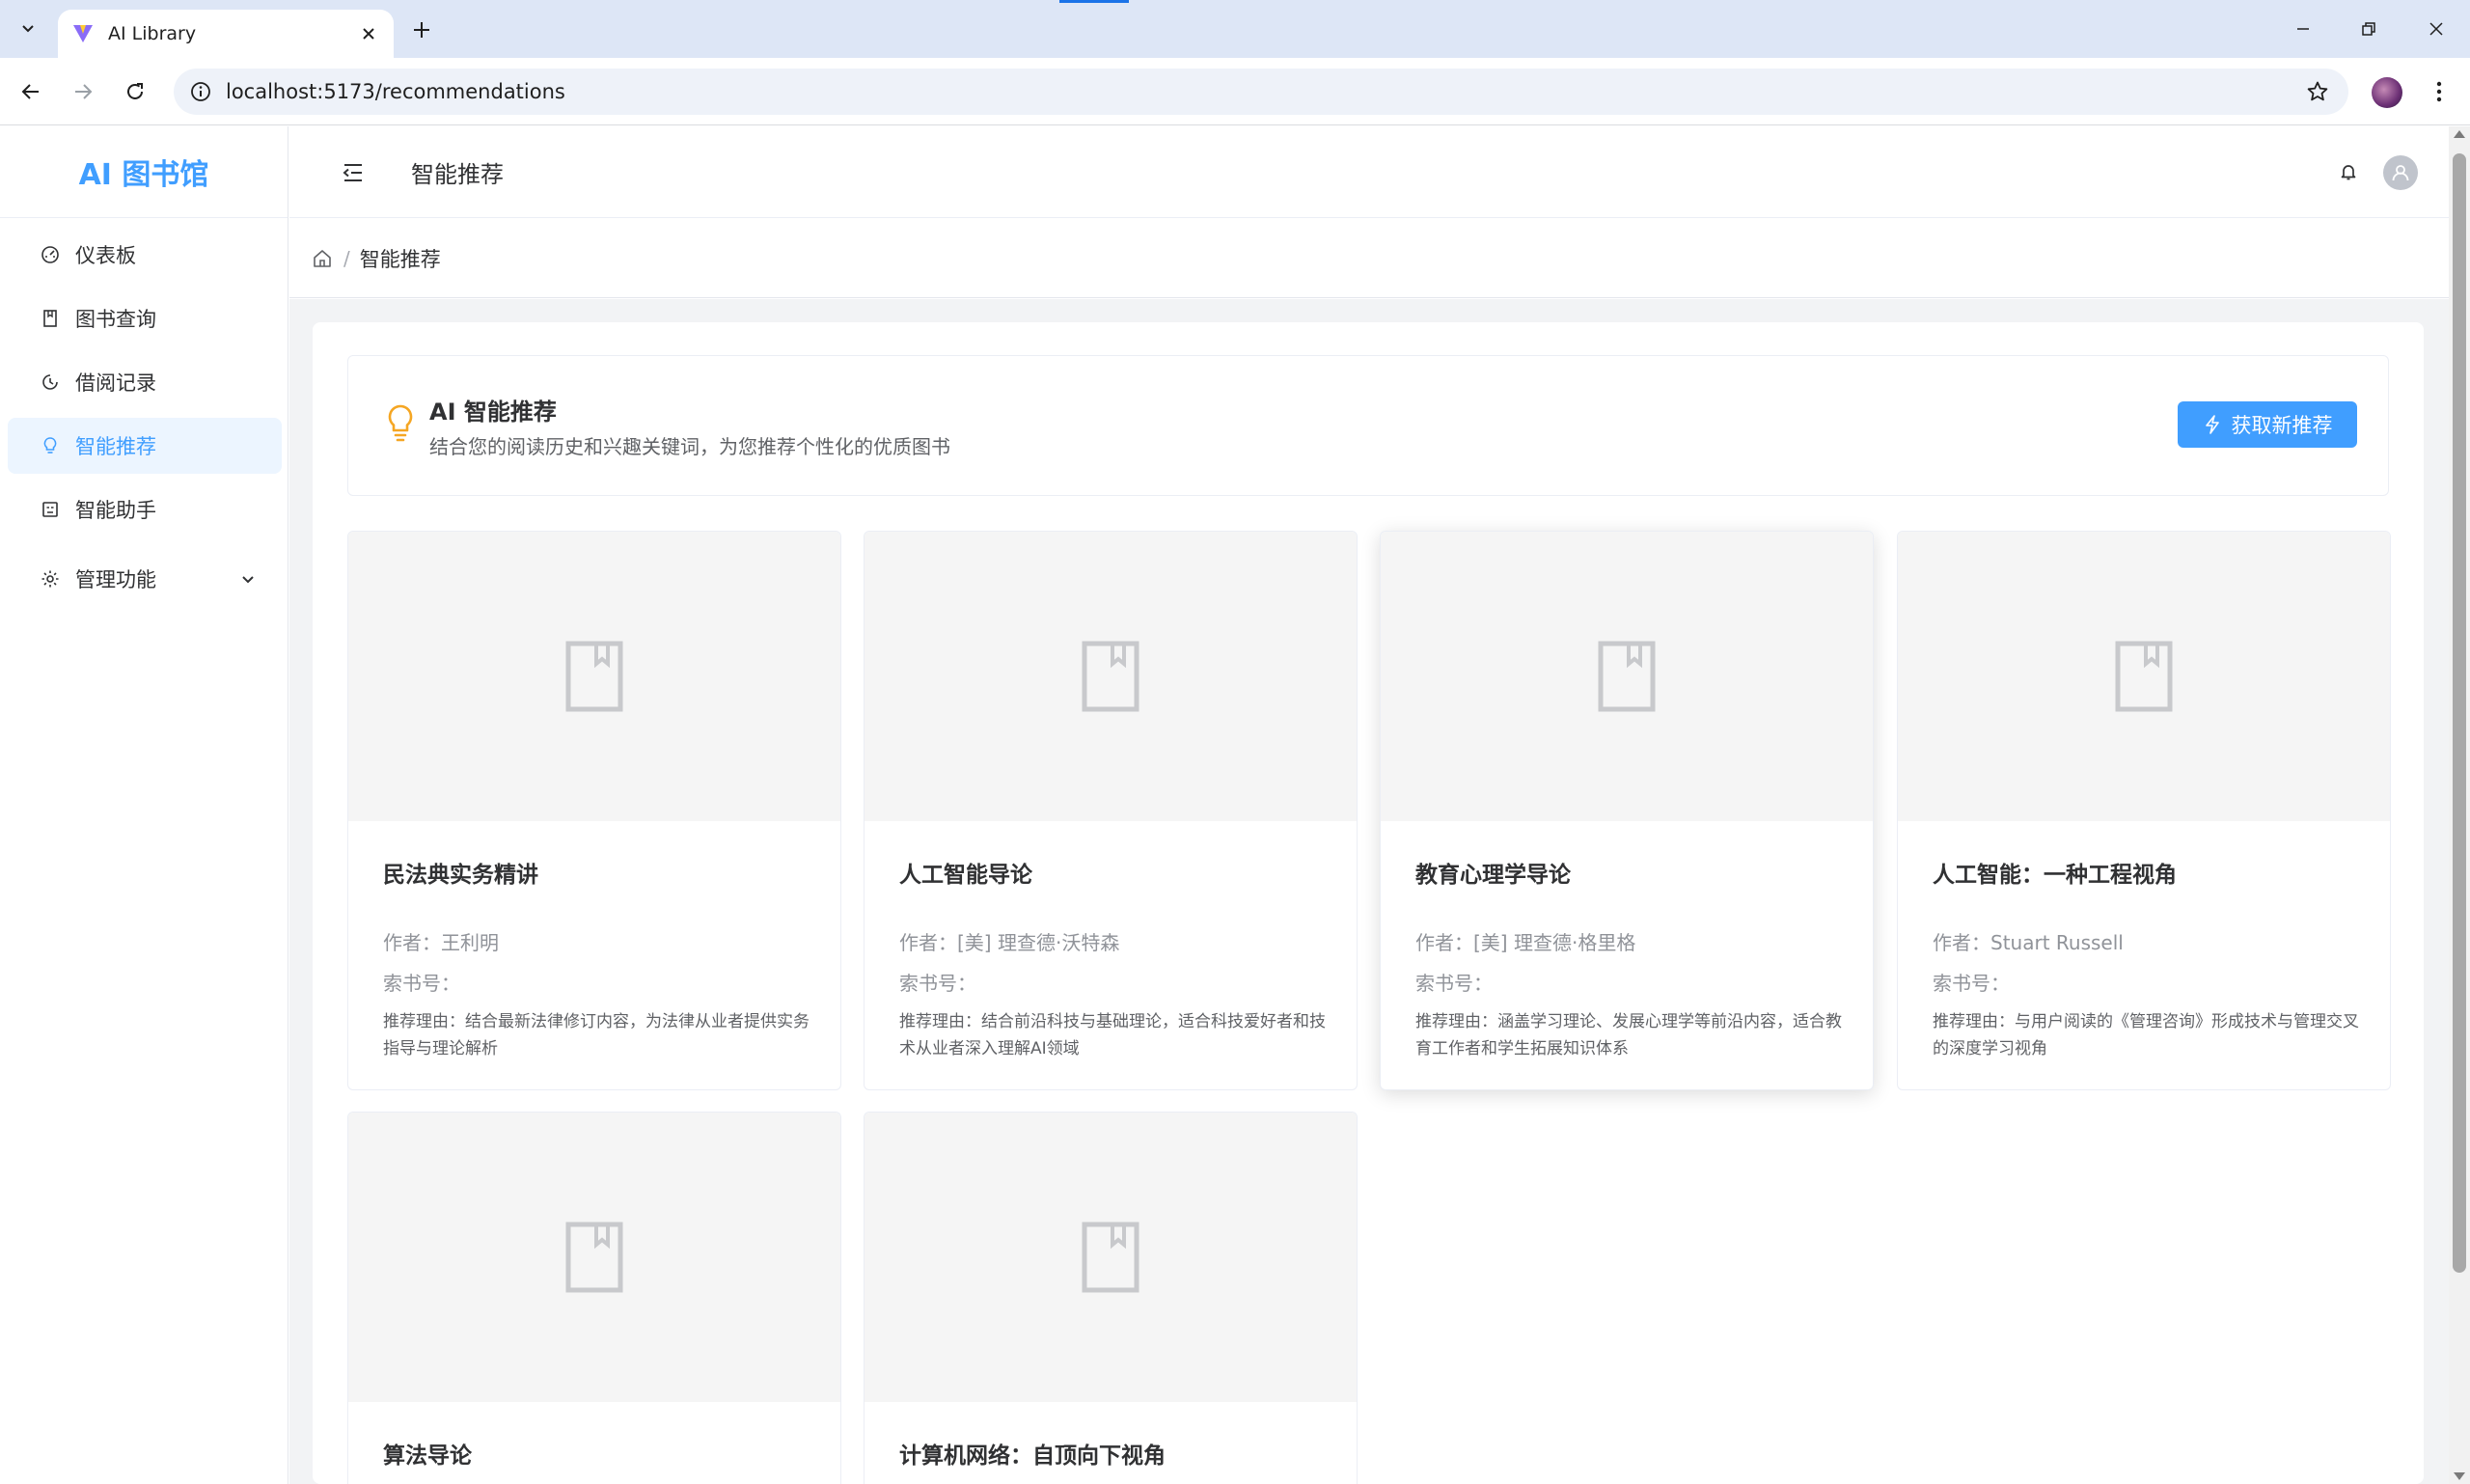 The width and height of the screenshot is (2470, 1484). I want to click on minimize-icon, so click(2303, 29).